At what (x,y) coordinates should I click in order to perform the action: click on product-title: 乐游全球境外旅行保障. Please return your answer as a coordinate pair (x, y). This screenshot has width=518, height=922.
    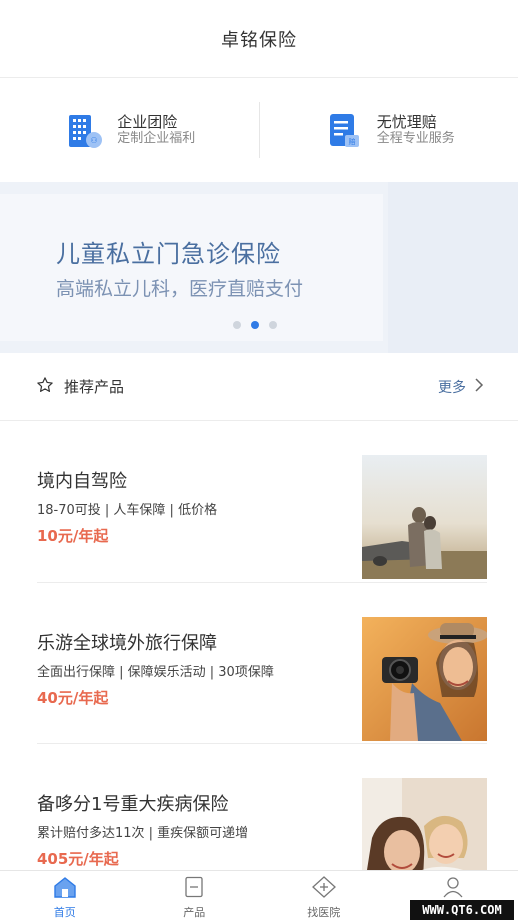
    Looking at the image, I should click on (127, 643).